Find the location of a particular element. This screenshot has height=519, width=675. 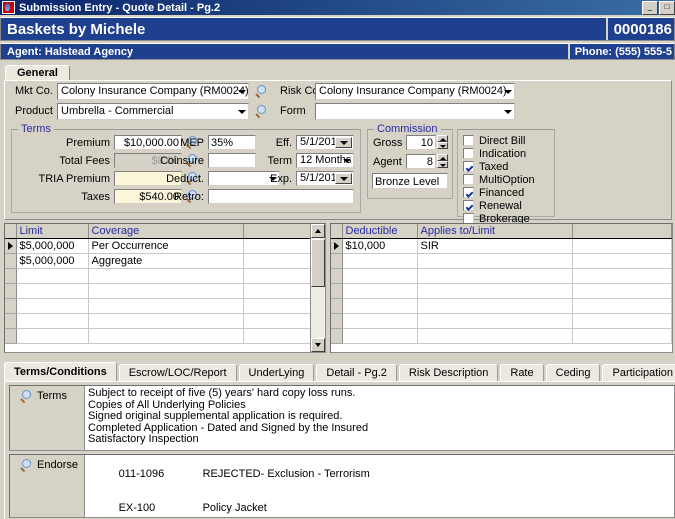

tab-rate: Rate is located at coordinates (522, 372).